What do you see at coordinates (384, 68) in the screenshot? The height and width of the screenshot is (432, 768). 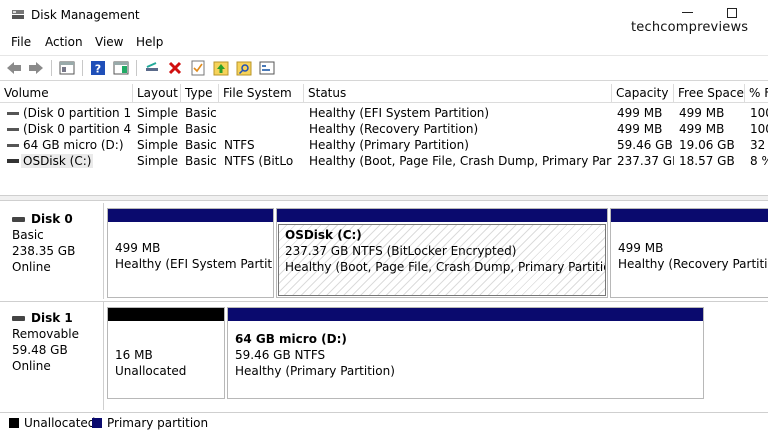 I see `toolbar: ?` at bounding box center [384, 68].